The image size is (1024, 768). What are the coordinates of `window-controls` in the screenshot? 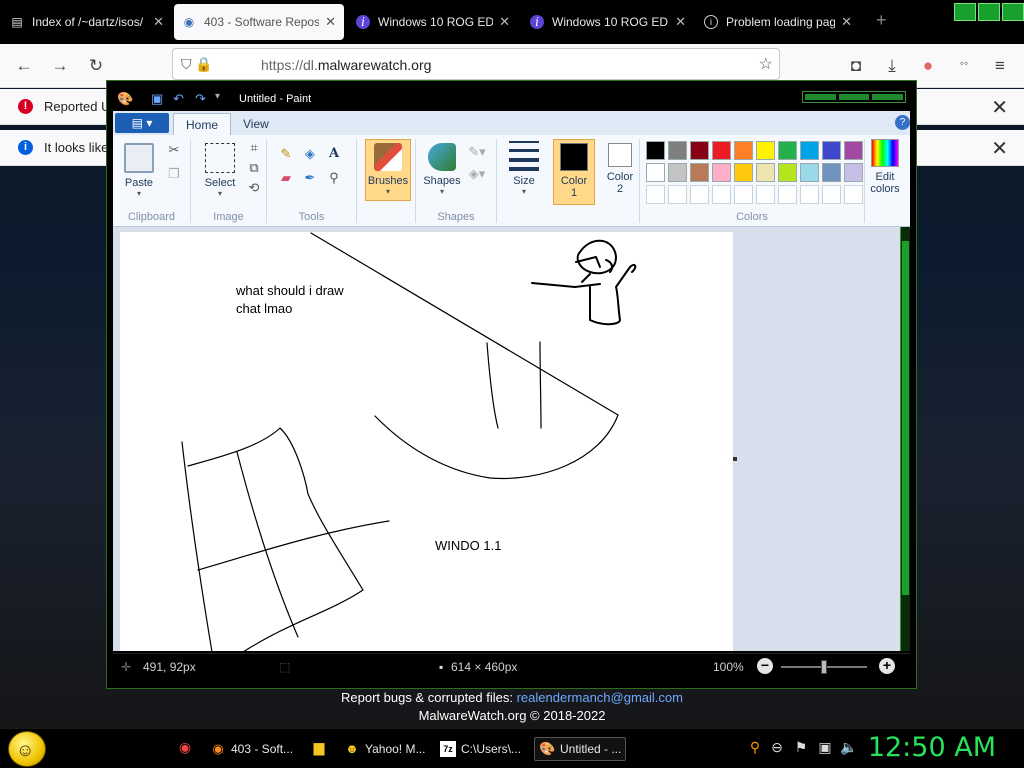 It's located at (989, 12).